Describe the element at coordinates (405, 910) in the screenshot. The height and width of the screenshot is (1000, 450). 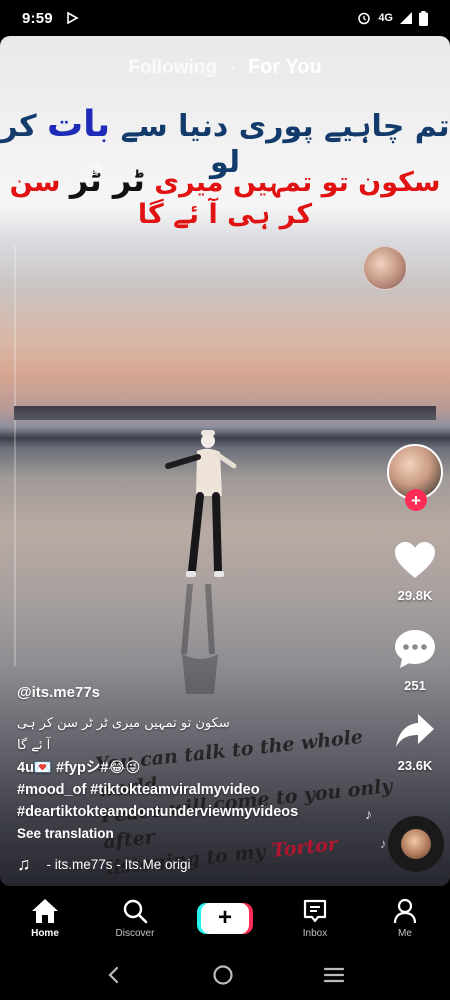
I see `profile-icon` at that location.